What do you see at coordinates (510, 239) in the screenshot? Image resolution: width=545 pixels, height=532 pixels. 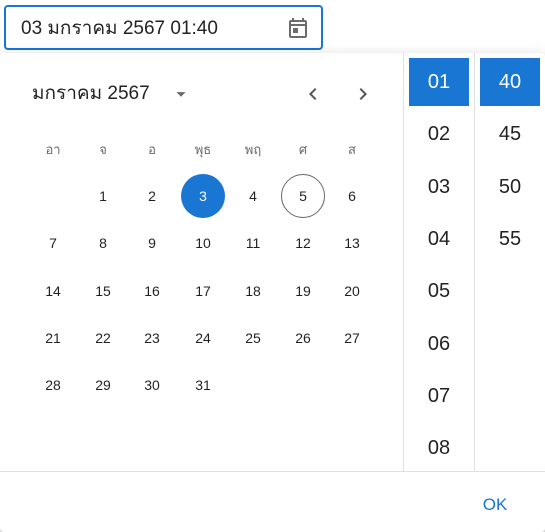 I see `minute-option: 55` at bounding box center [510, 239].